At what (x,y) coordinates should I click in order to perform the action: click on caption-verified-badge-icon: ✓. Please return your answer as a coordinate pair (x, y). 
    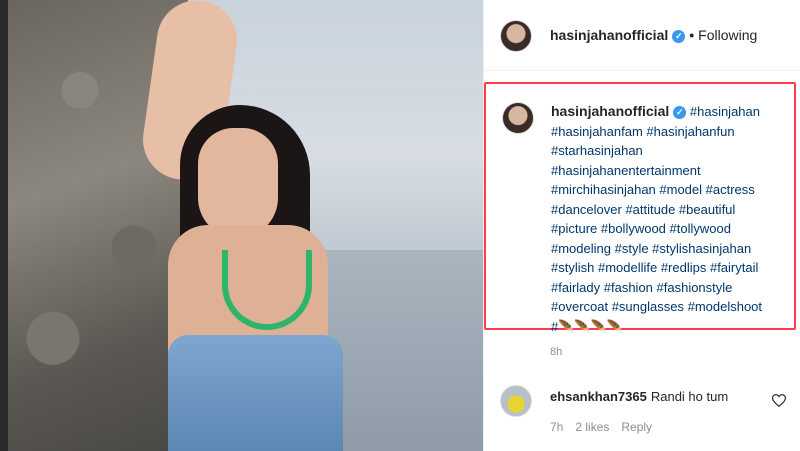
    Looking at the image, I should click on (680, 112).